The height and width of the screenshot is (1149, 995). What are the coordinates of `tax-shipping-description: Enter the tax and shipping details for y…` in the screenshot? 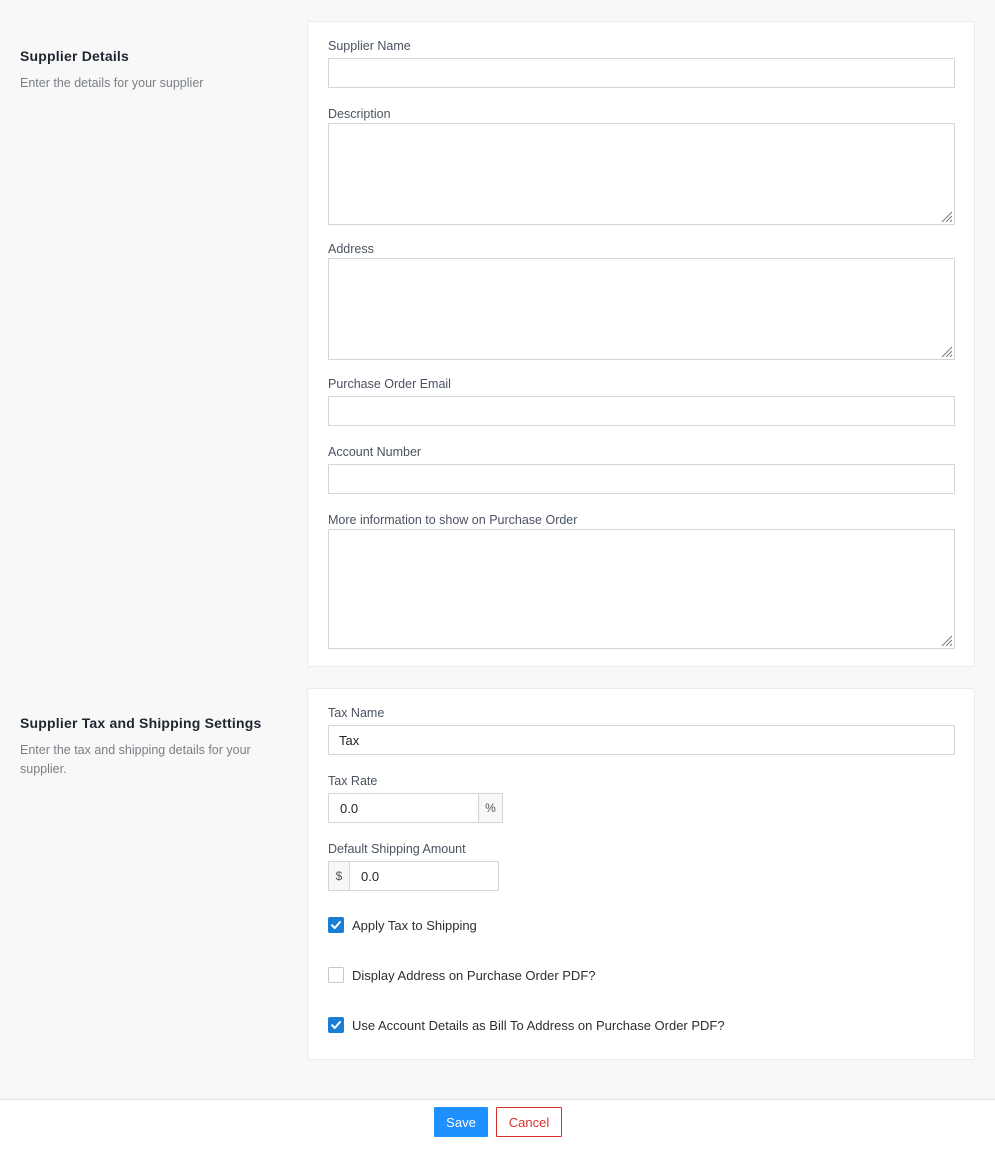 It's located at (135, 759).